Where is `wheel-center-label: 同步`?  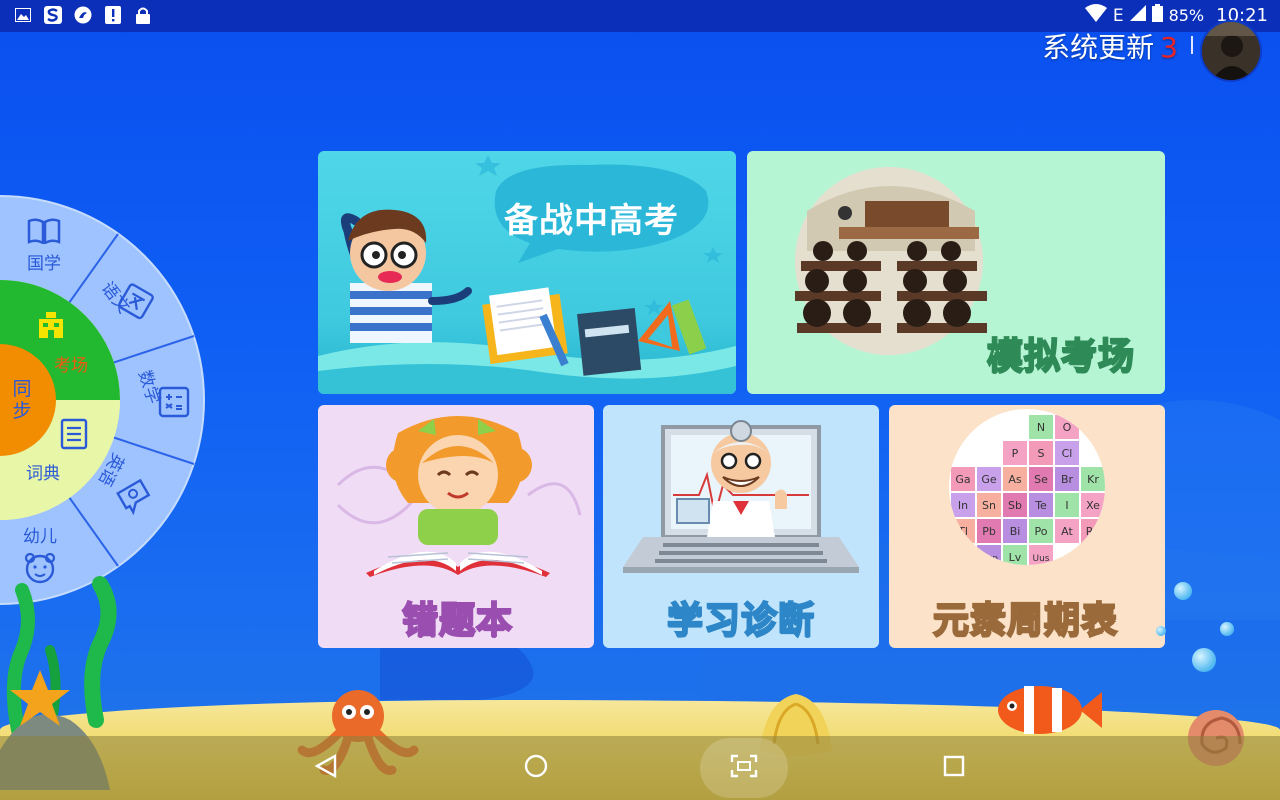 wheel-center-label: 同步 is located at coordinates (22, 400).